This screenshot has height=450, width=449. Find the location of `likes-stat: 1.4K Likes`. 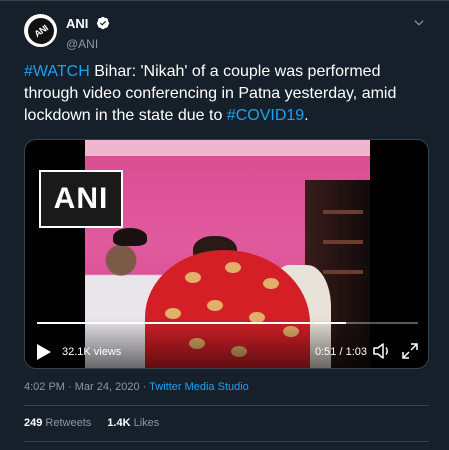

likes-stat: 1.4K Likes is located at coordinates (133, 423).